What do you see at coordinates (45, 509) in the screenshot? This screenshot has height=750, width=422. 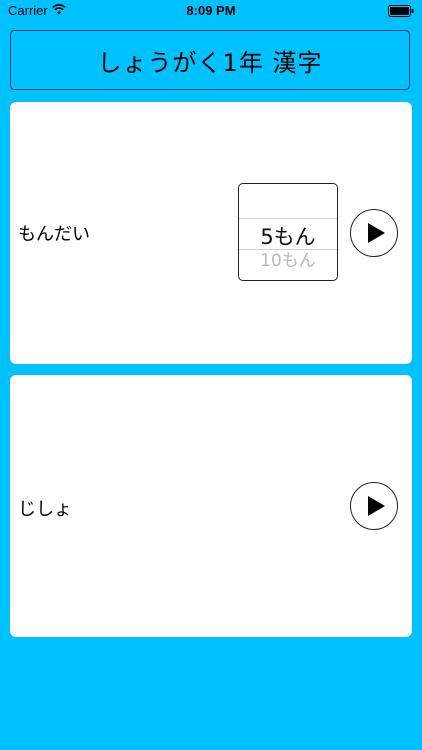 I see `dictionary-label: じしょ` at bounding box center [45, 509].